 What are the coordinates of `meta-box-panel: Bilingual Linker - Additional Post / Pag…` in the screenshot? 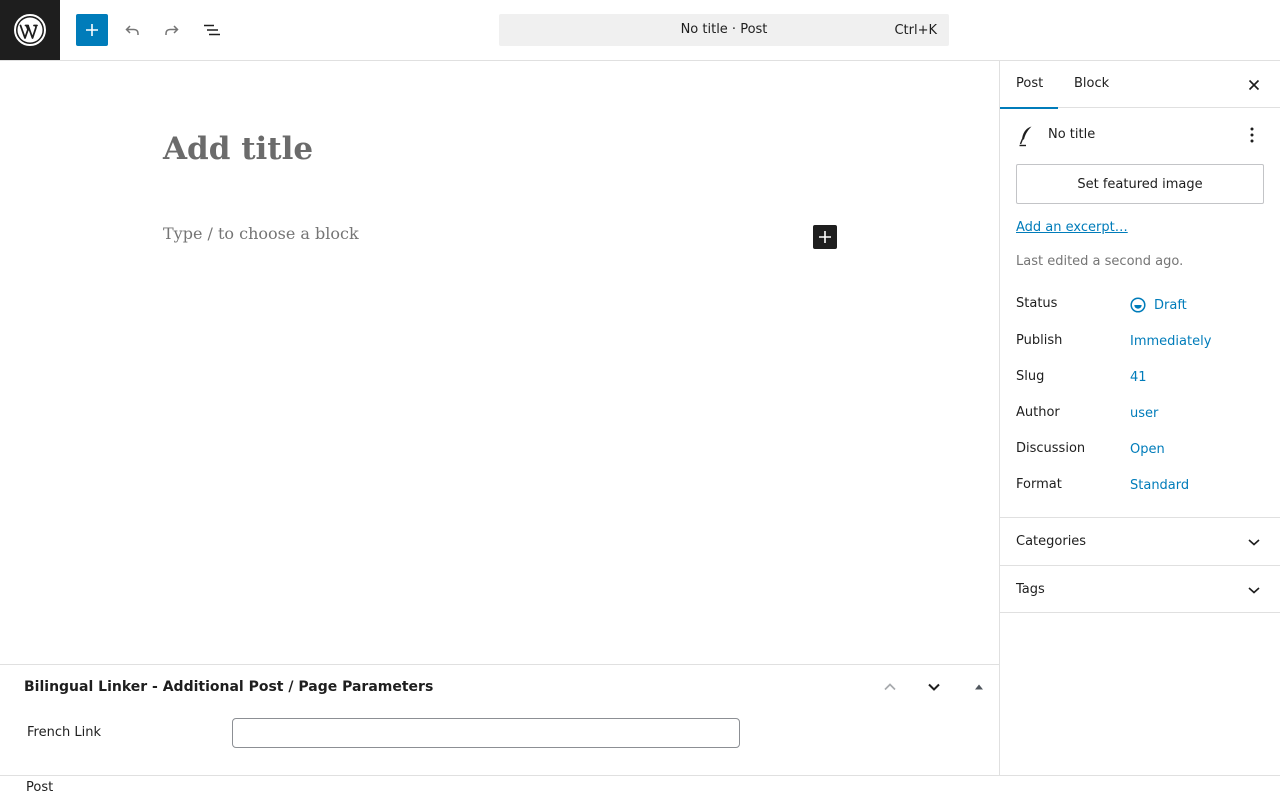 It's located at (499, 719).